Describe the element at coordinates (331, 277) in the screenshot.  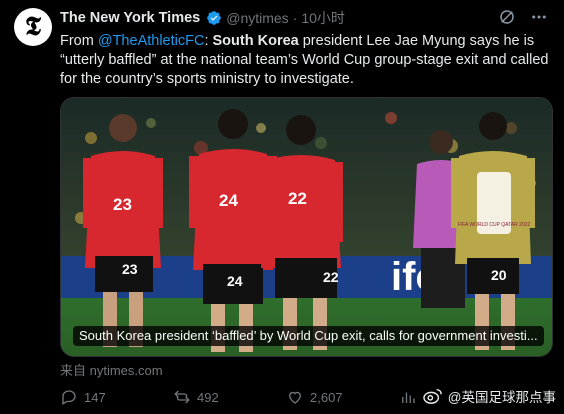
I see `shorts-number-22: 22` at that location.